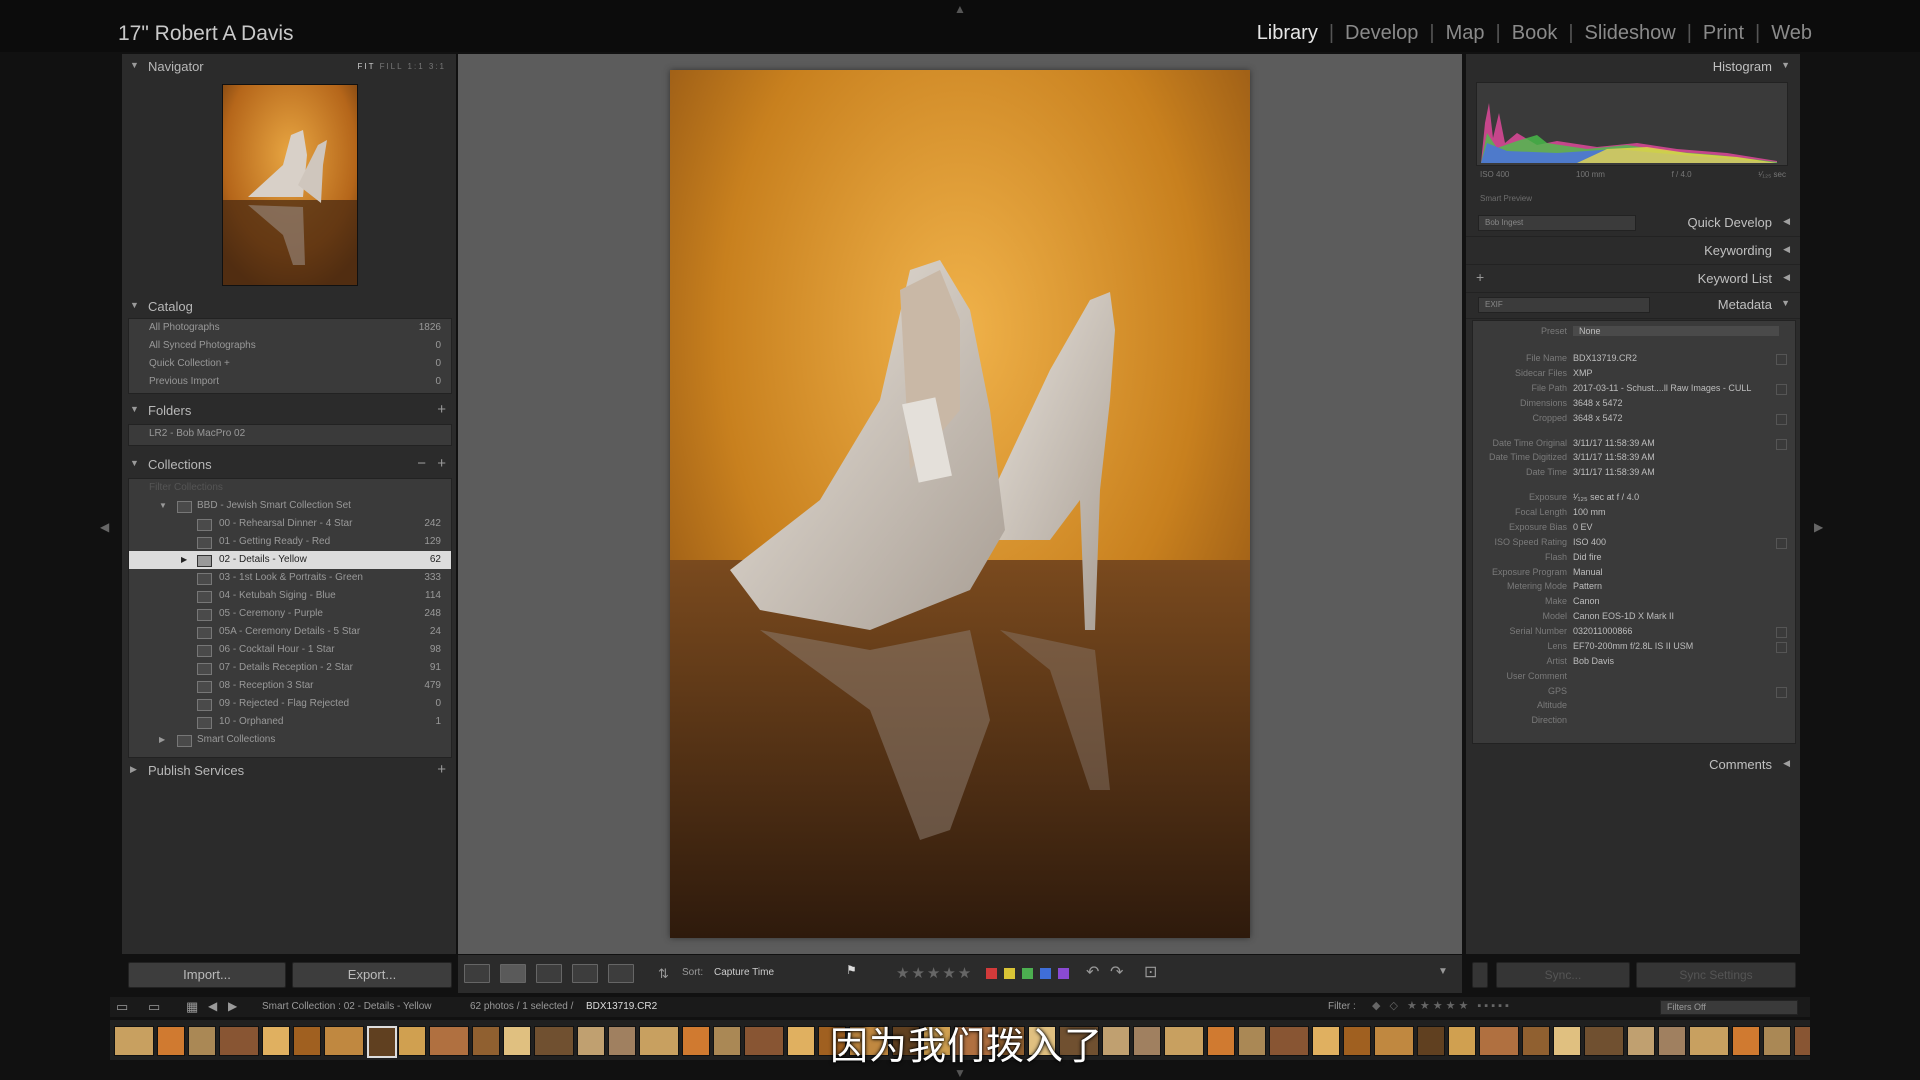 The height and width of the screenshot is (1080, 1920). Describe the element at coordinates (1480, 277) in the screenshot. I see `add-keyword-button: +` at that location.